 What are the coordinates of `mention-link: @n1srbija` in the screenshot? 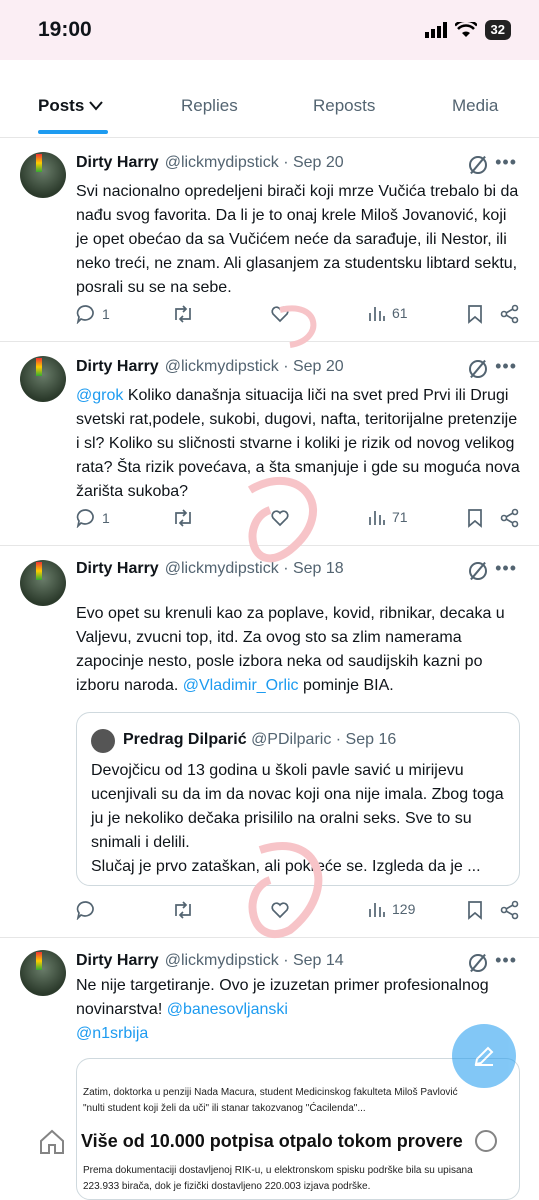 It's located at (112, 1033).